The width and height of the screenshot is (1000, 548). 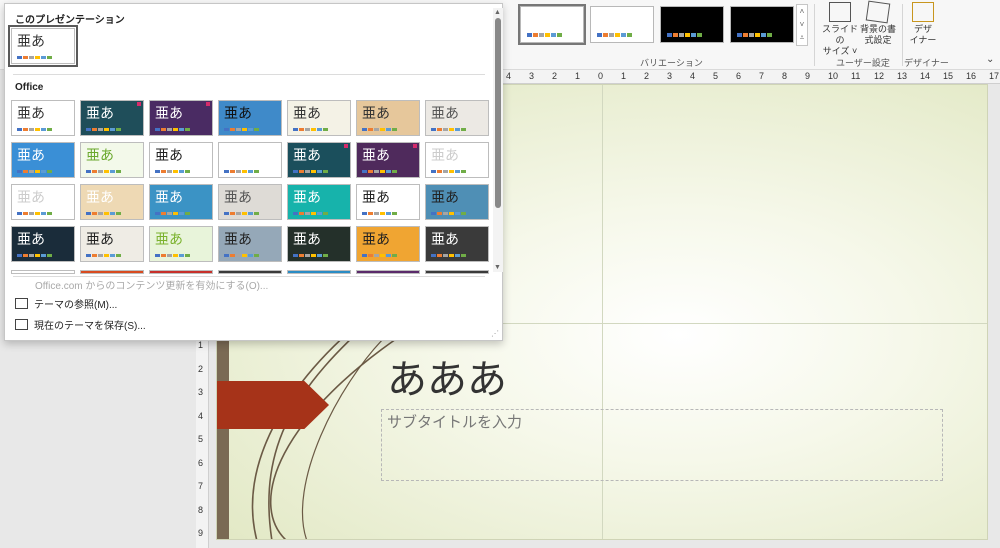 I want to click on ruler-tick-label: 16, so click(x=971, y=76).